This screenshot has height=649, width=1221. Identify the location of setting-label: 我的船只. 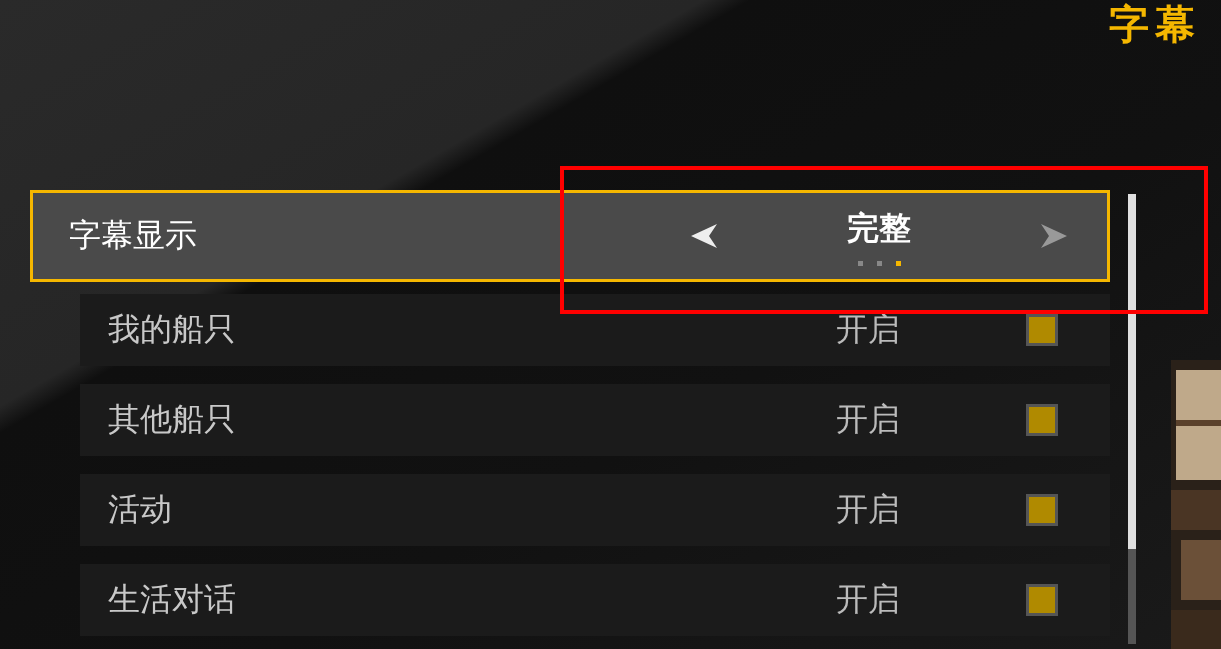
(172, 329).